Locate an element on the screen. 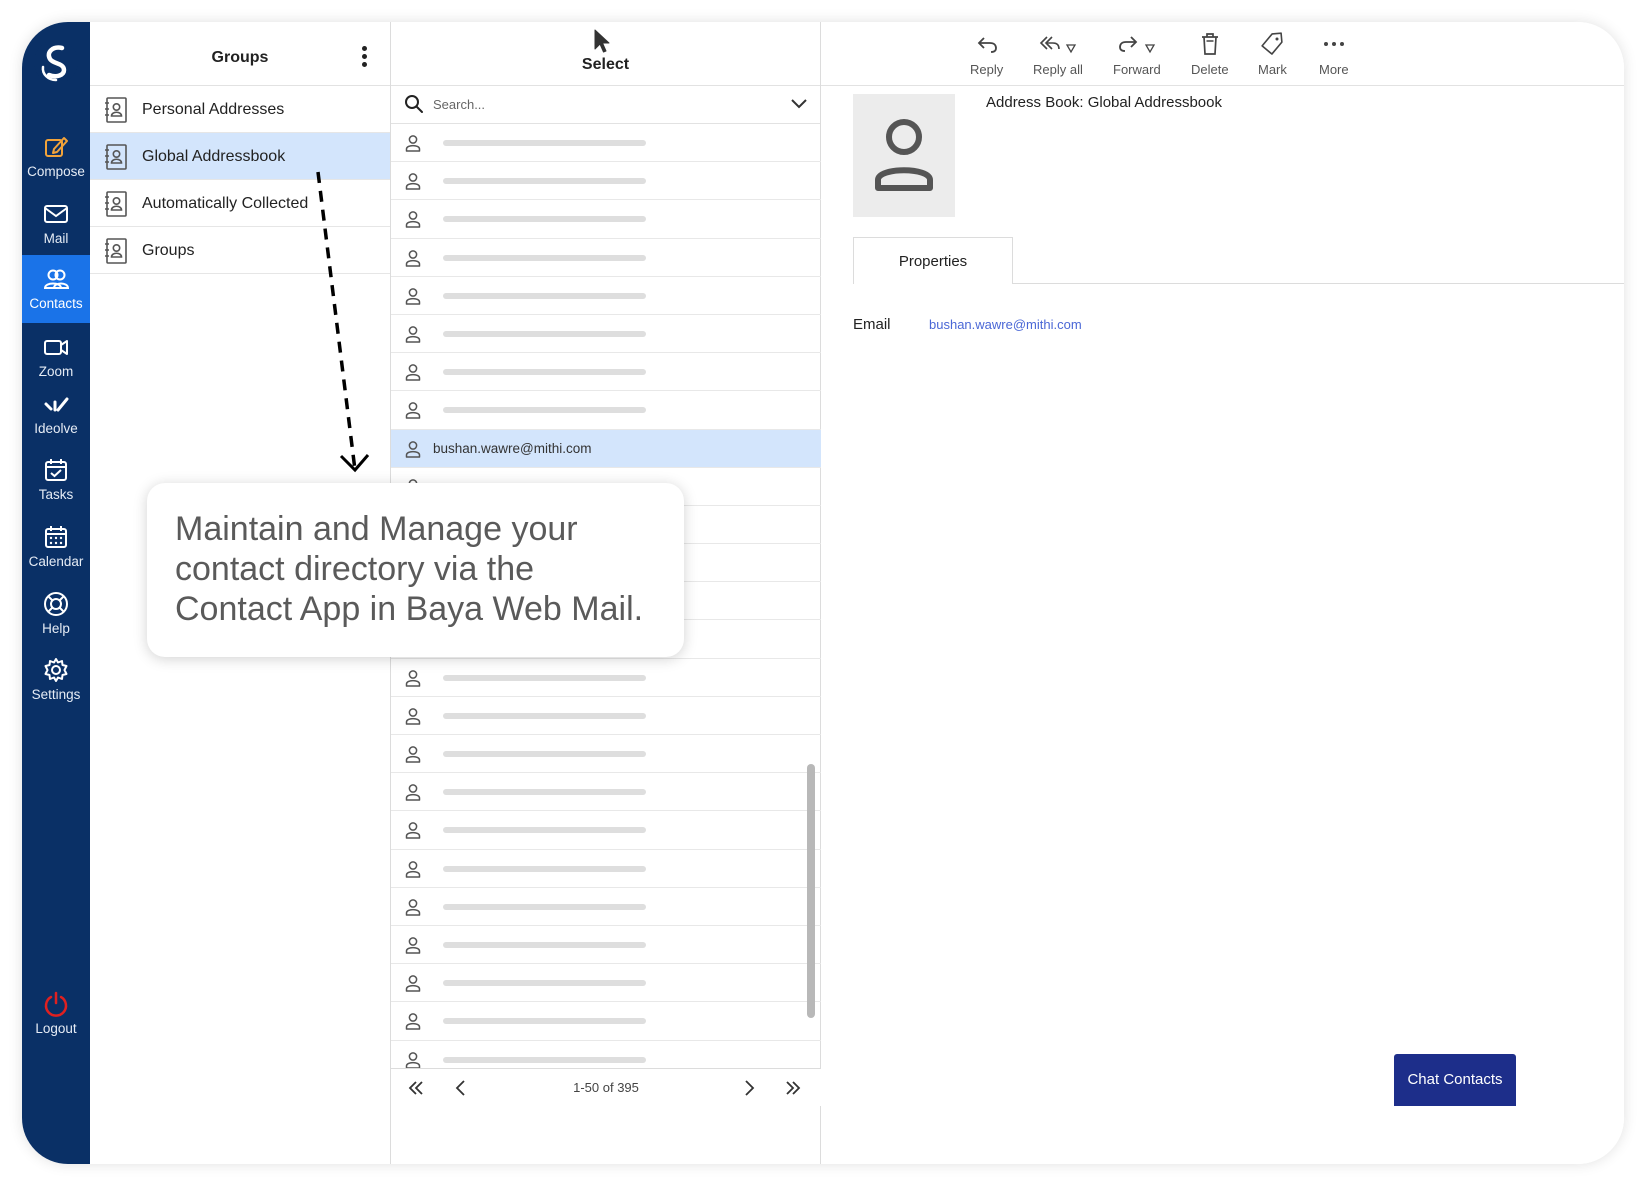  contact-avatar is located at coordinates (904, 155).